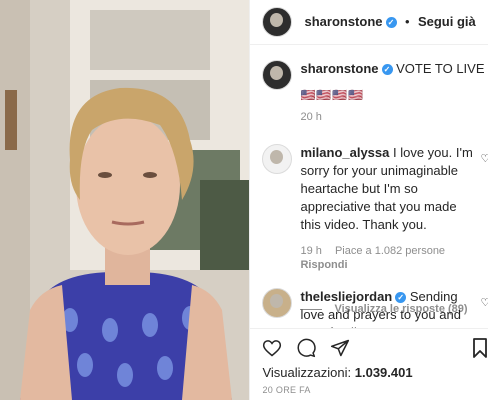  I want to click on share-paper-plane-icon, so click(340, 348).